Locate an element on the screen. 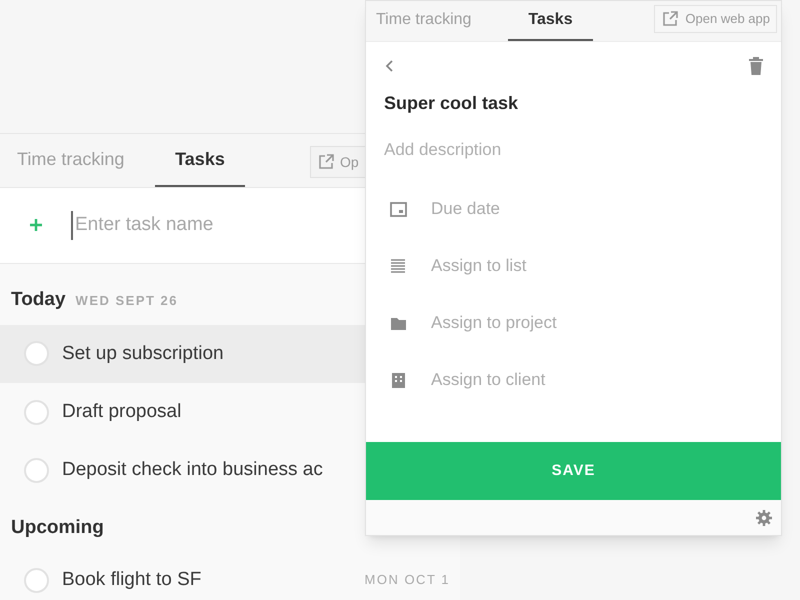 The height and width of the screenshot is (600, 800). field-button: Assign to client is located at coordinates (573, 380).